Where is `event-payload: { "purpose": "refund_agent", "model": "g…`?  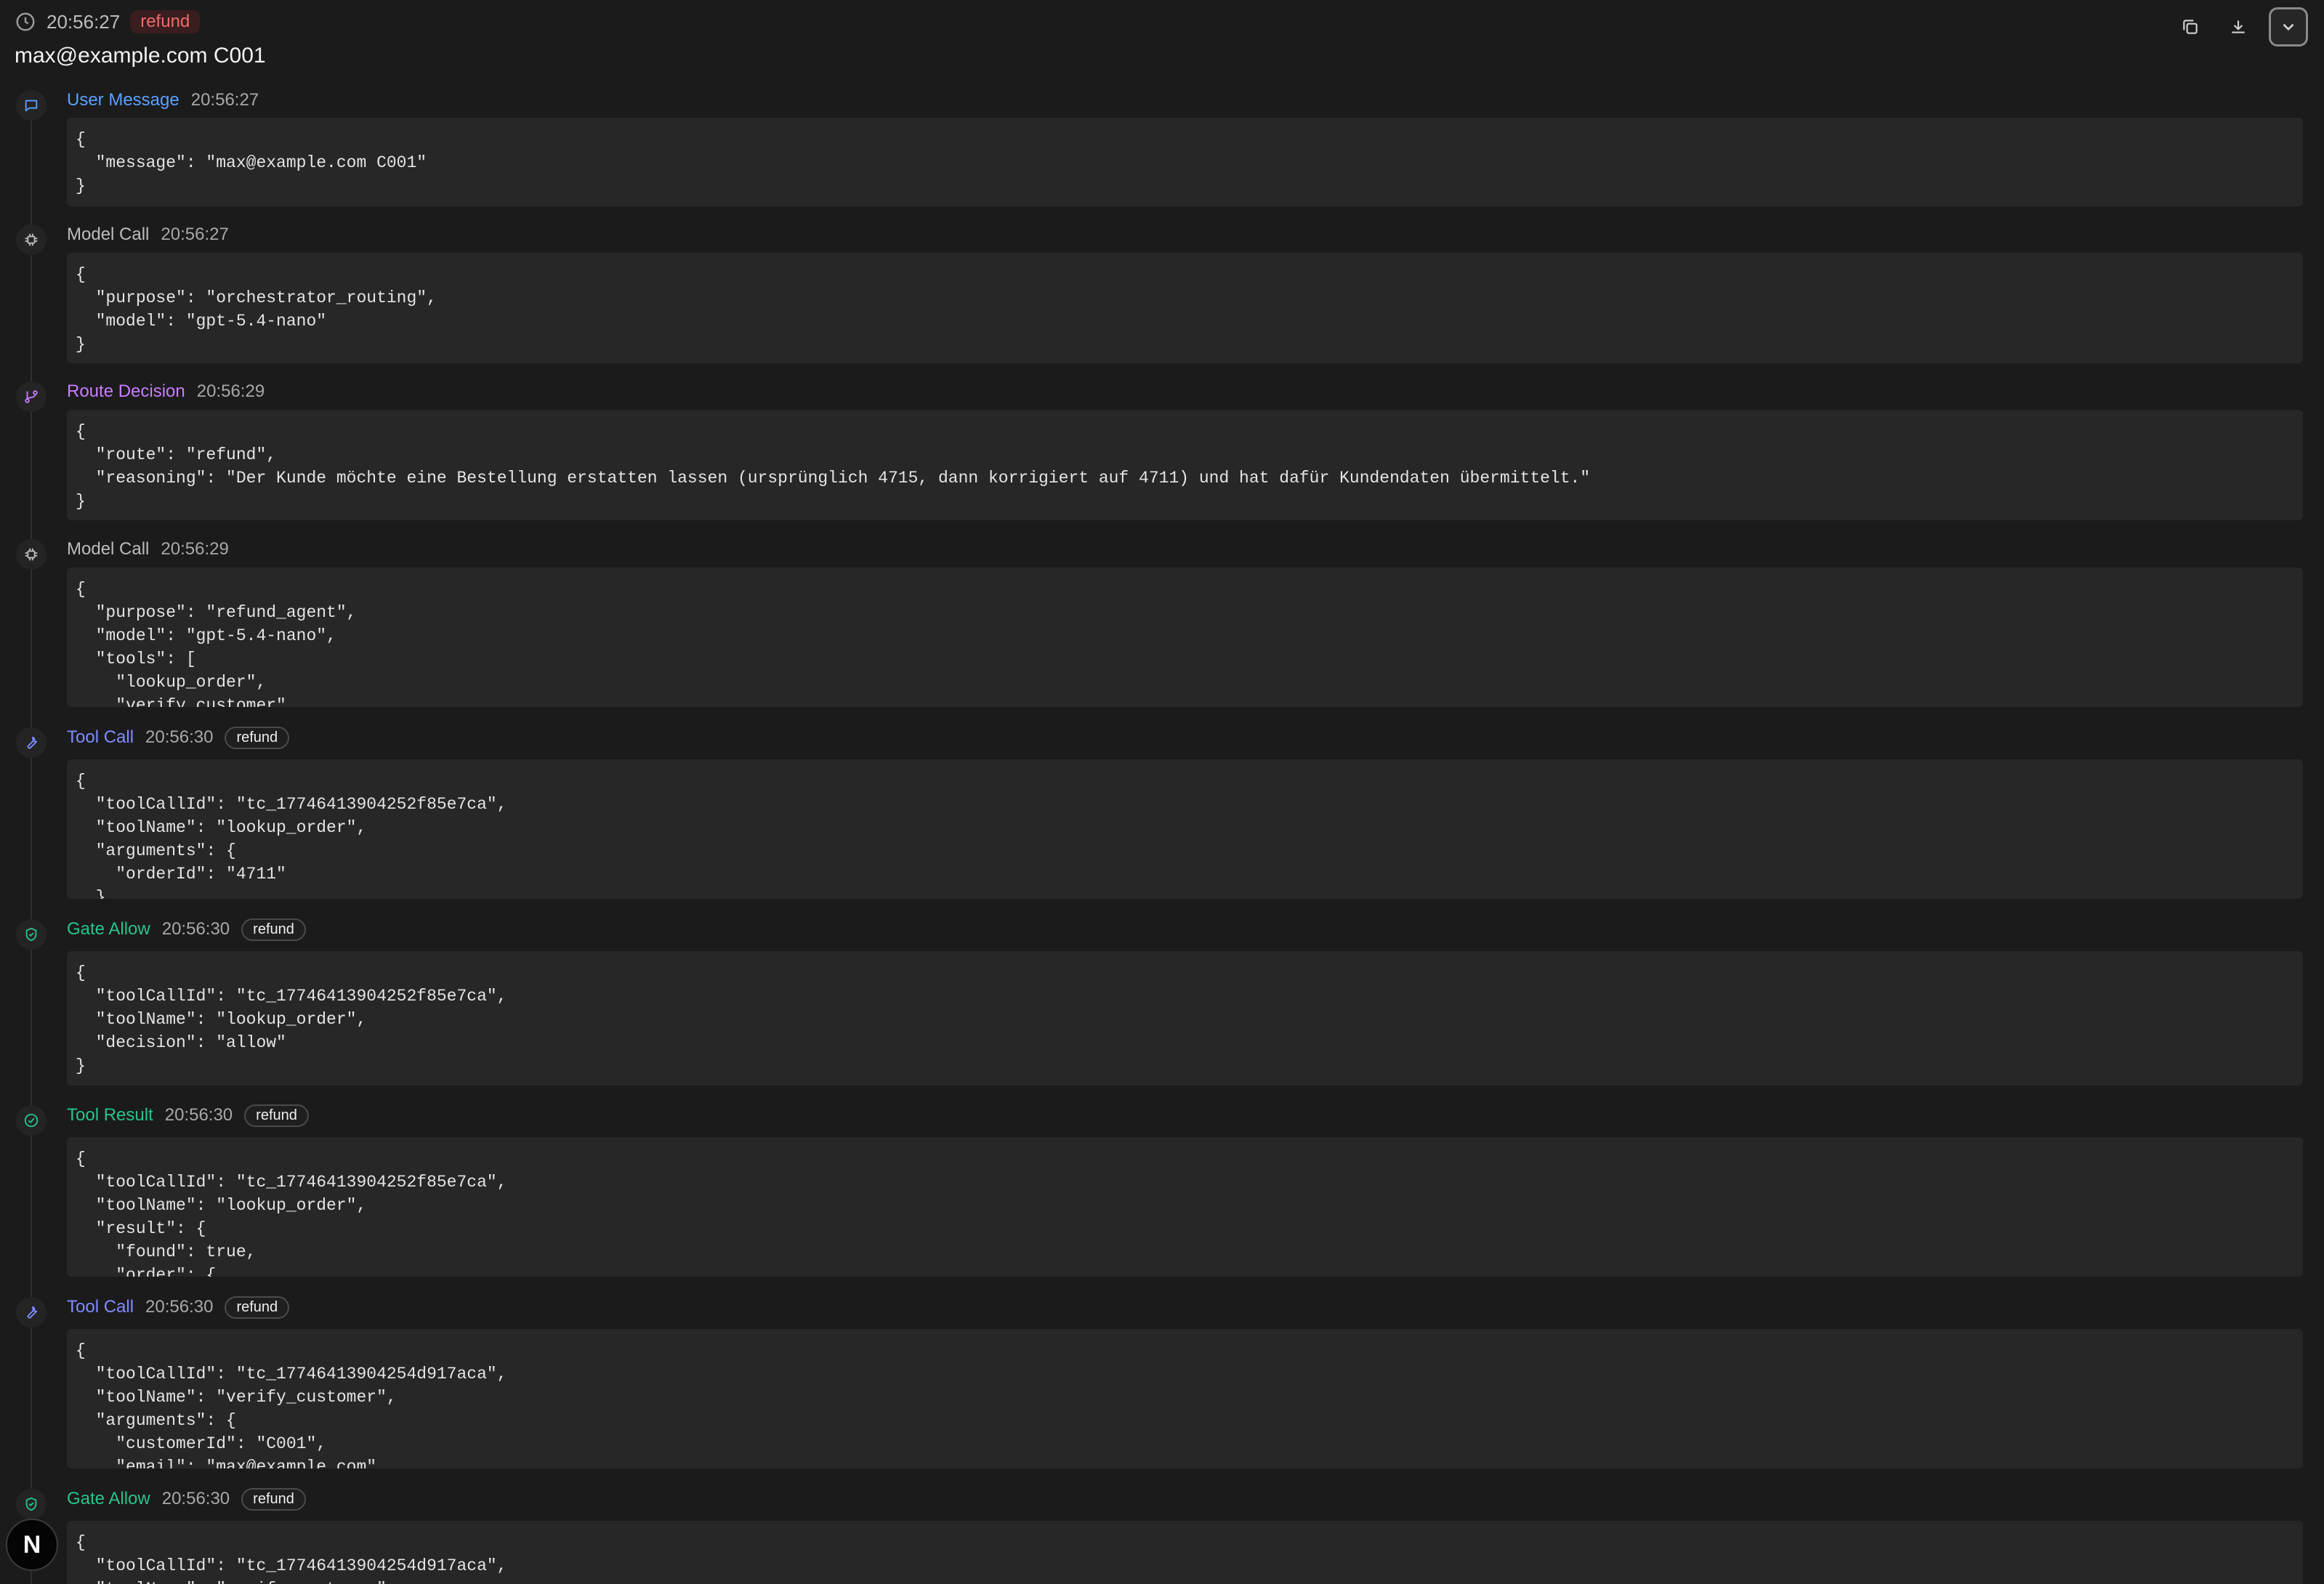
event-payload: { "purpose": "refund_agent", "model": "g… is located at coordinates (1185, 637).